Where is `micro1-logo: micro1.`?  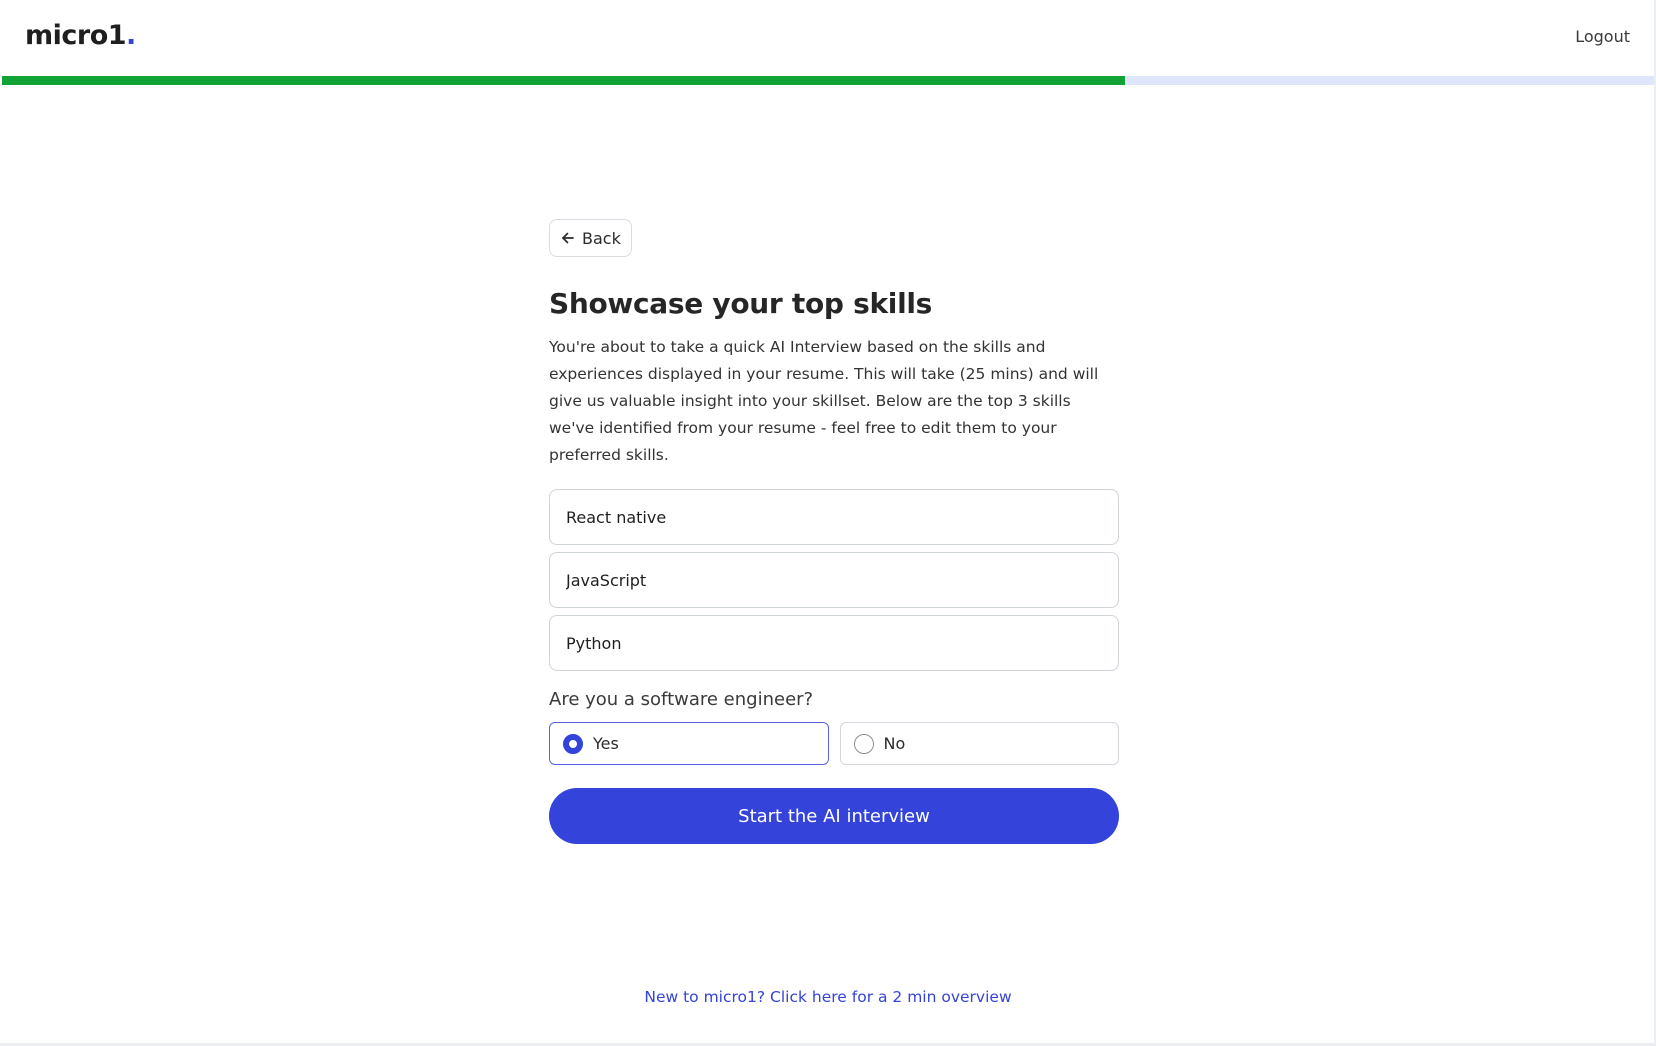 micro1-logo: micro1. is located at coordinates (80, 35).